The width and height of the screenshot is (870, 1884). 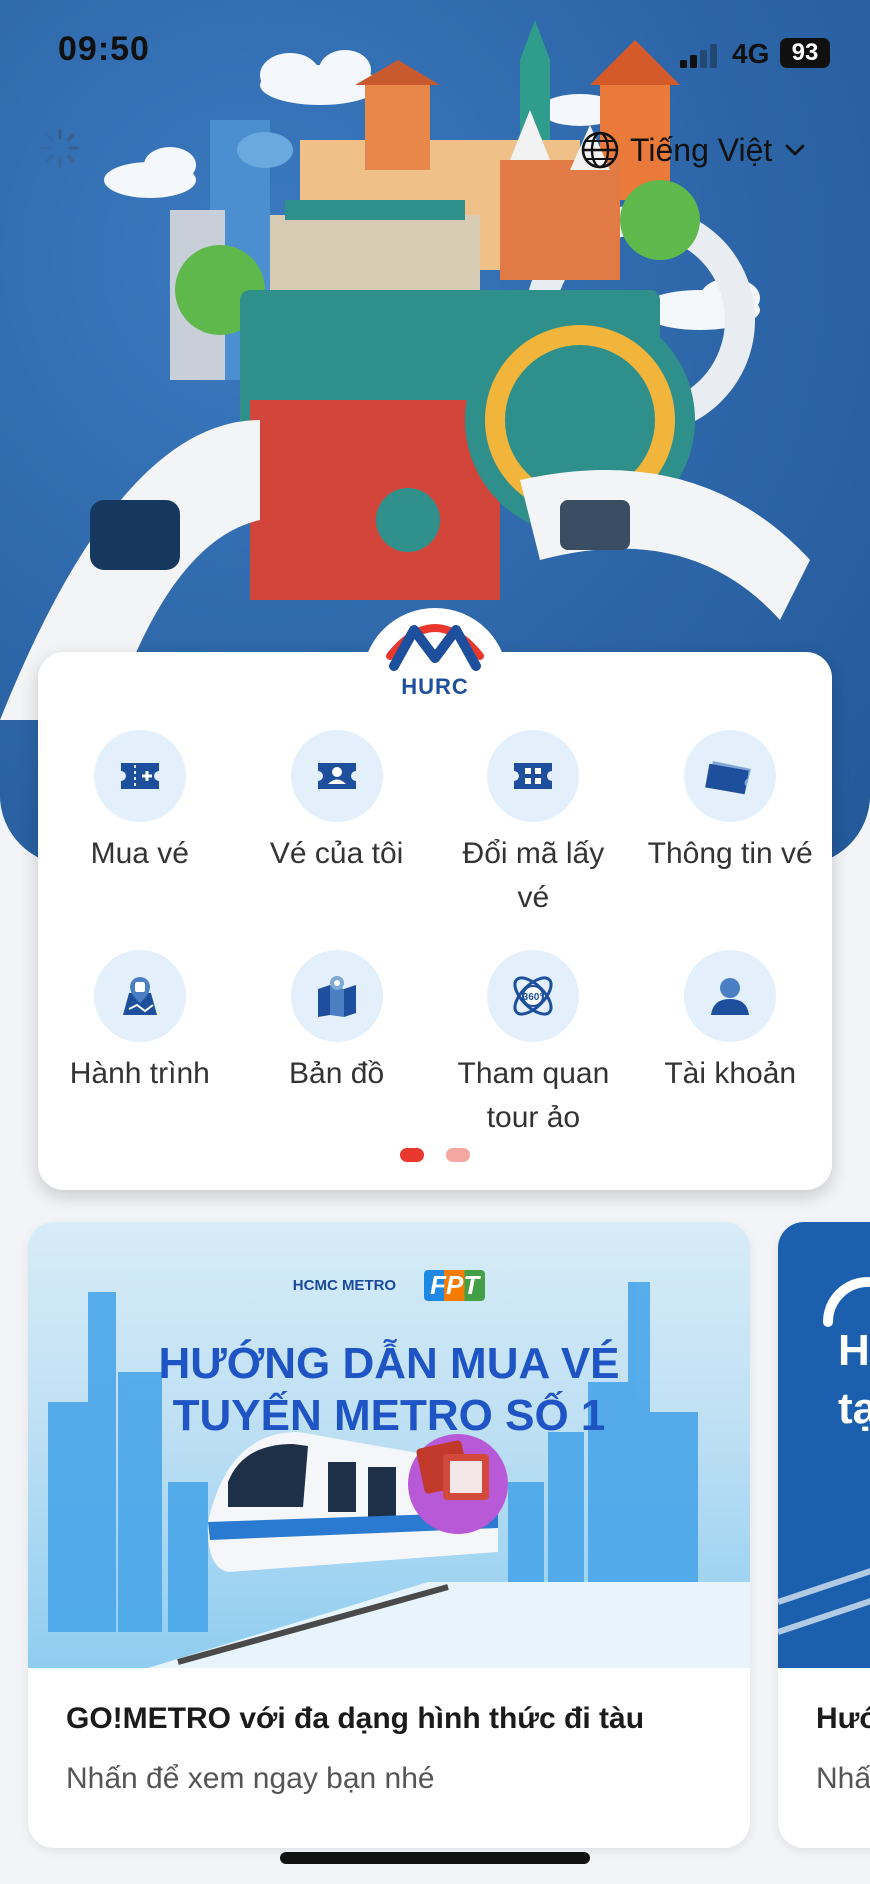 I want to click on news-subtitle: Nhấ, so click(x=843, y=1778).